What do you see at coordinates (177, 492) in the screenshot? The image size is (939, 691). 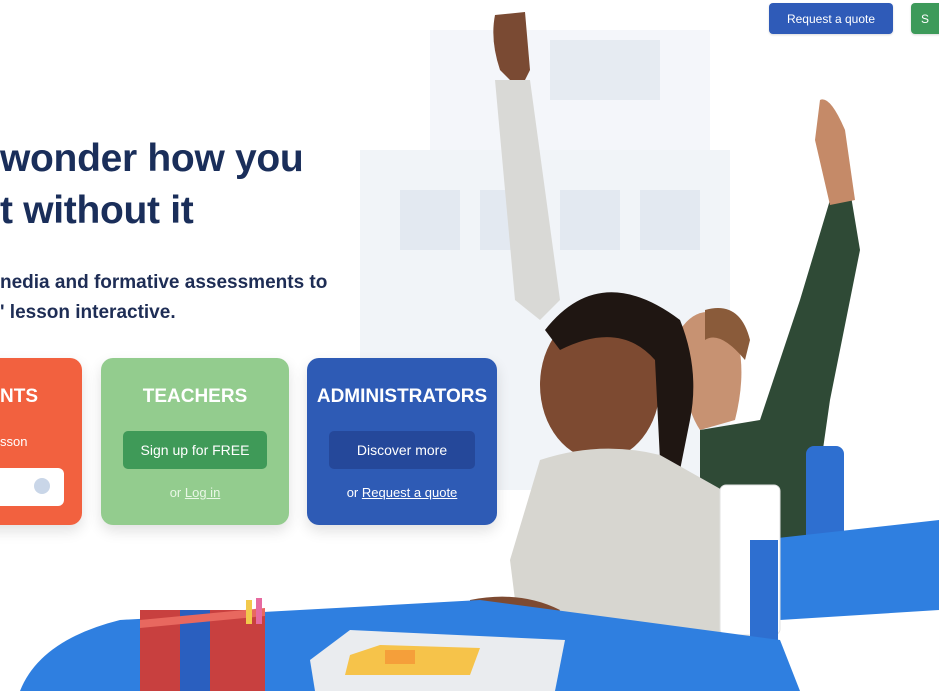 I see `teachers-or-text: or` at bounding box center [177, 492].